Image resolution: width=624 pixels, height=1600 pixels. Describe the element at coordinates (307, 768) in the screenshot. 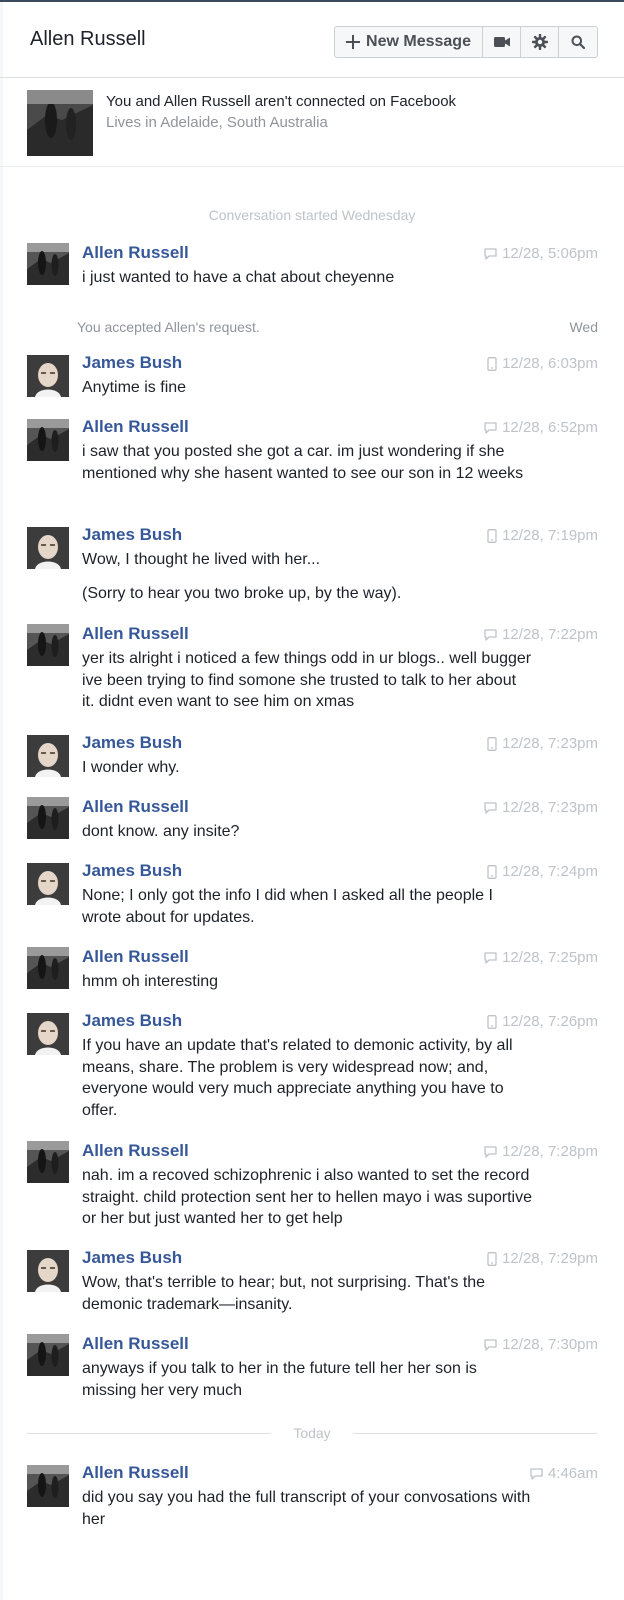

I see `message-body: I wonder why.` at that location.